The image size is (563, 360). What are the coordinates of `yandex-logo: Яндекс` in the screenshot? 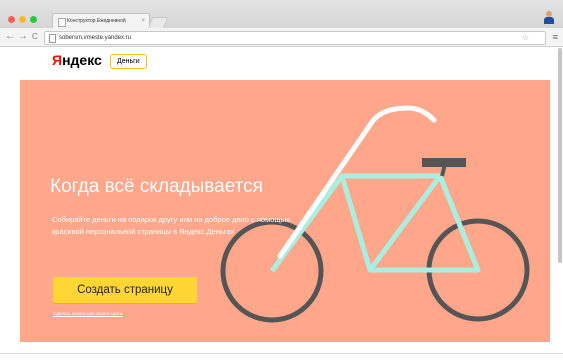 It's located at (77, 60).